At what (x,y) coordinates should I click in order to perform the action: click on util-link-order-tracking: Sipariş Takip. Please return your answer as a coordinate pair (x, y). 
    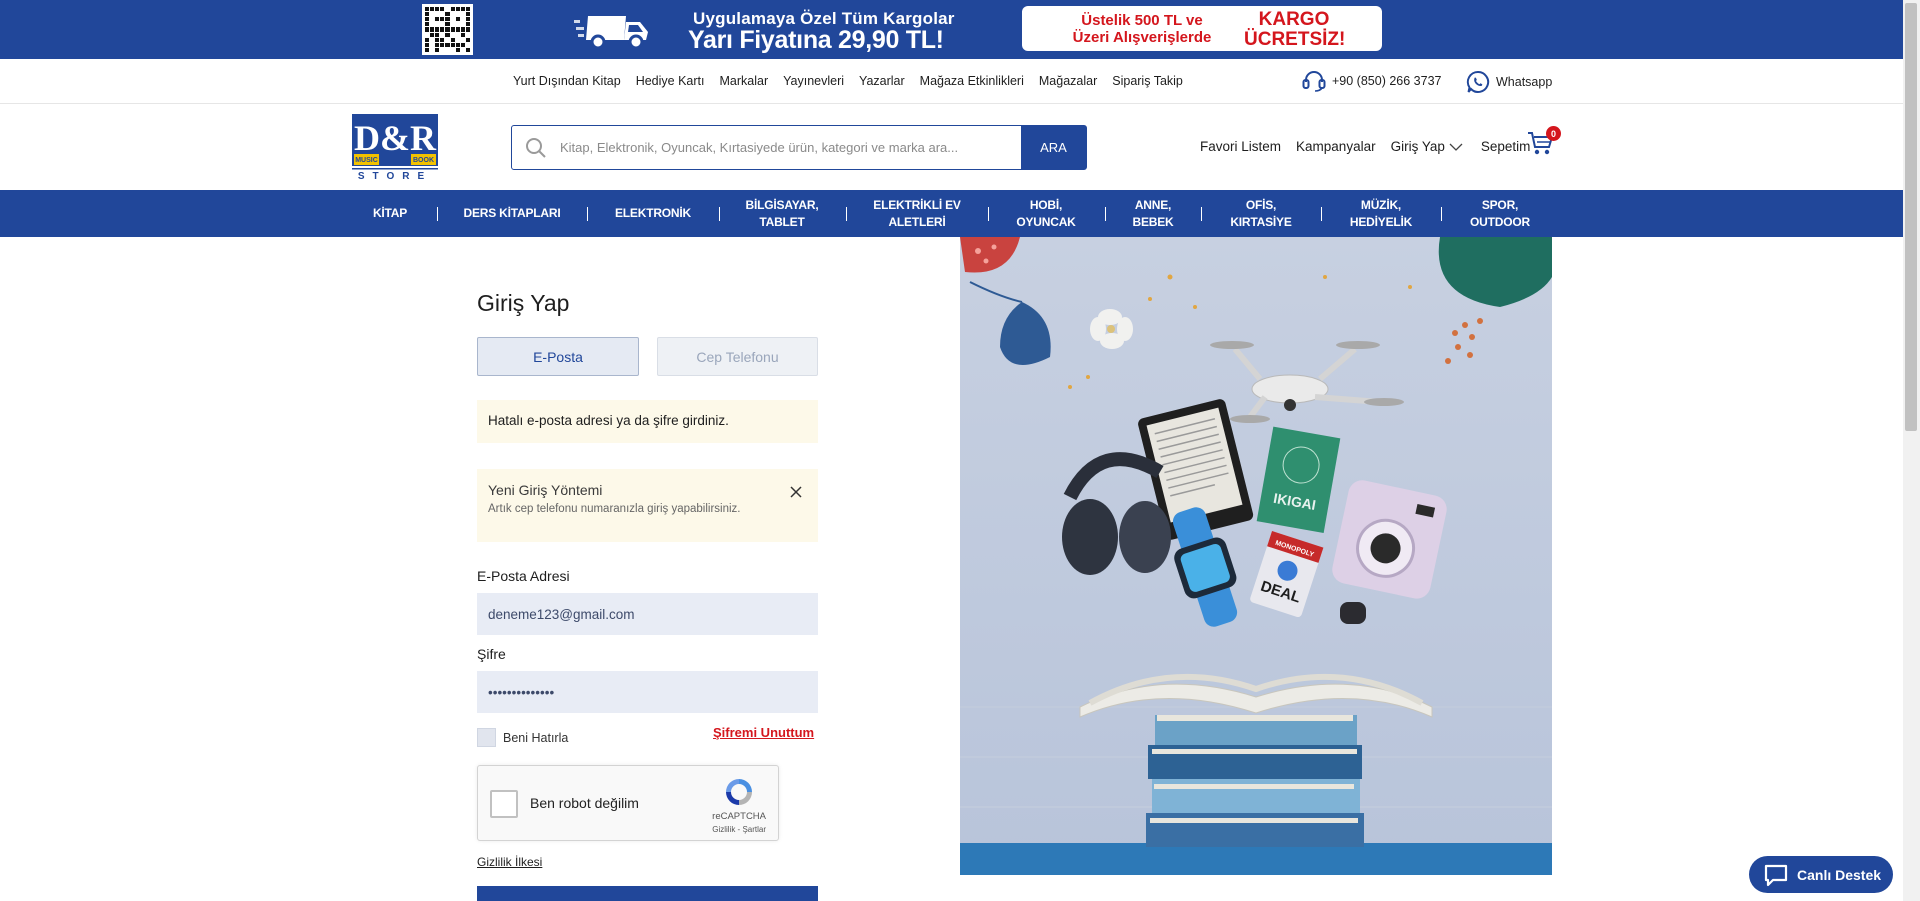
    Looking at the image, I should click on (1147, 81).